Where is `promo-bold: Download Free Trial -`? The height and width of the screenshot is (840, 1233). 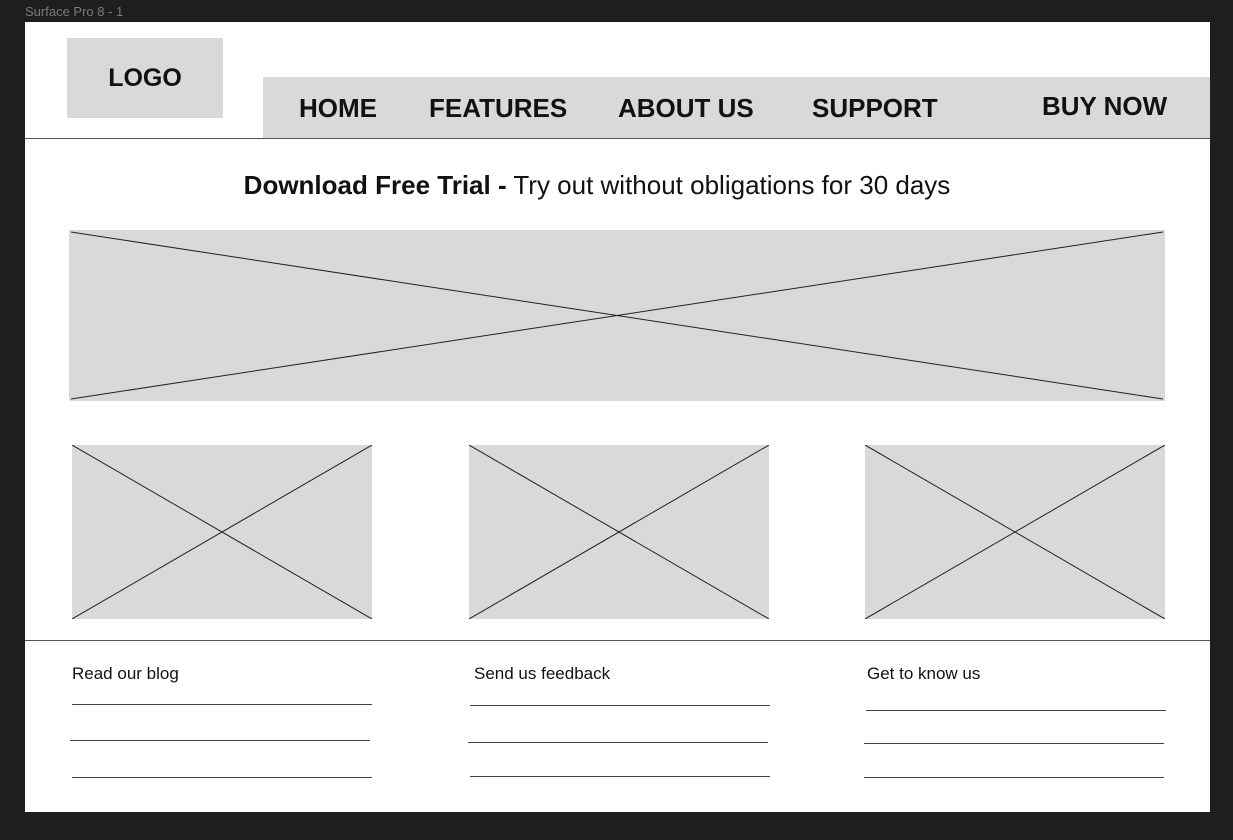
promo-bold: Download Free Trial - is located at coordinates (375, 185).